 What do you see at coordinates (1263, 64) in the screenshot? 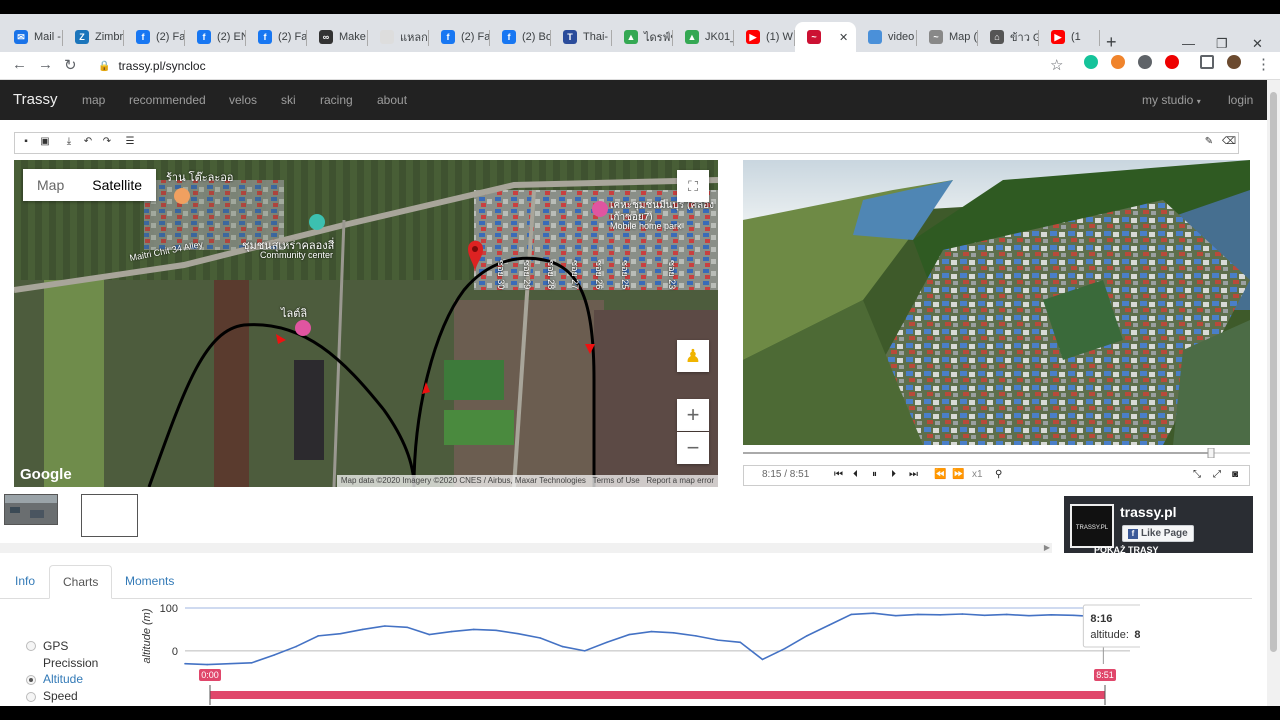
I see `menu-icon: ⋮` at bounding box center [1263, 64].